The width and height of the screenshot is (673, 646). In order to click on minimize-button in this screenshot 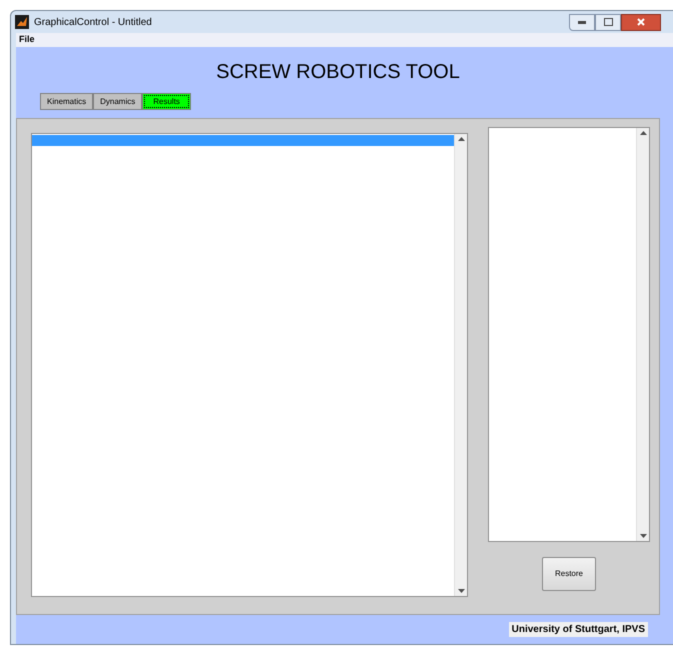, I will do `click(582, 22)`.